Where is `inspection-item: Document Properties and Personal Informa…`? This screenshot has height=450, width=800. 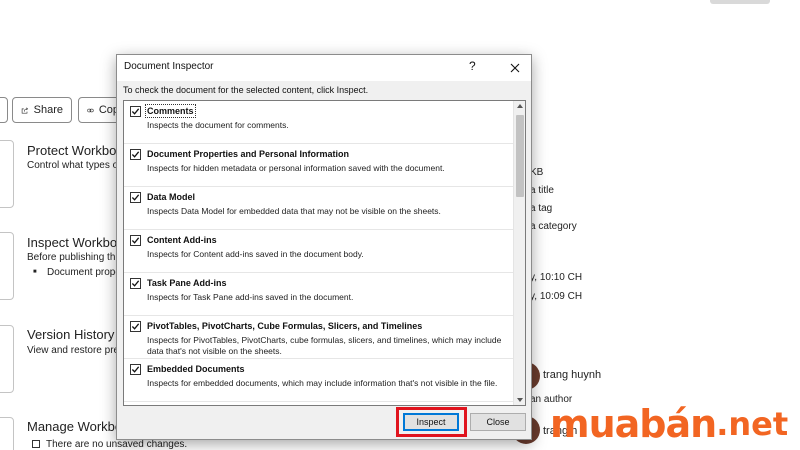 inspection-item: Document Properties and Personal Informa… is located at coordinates (319, 165).